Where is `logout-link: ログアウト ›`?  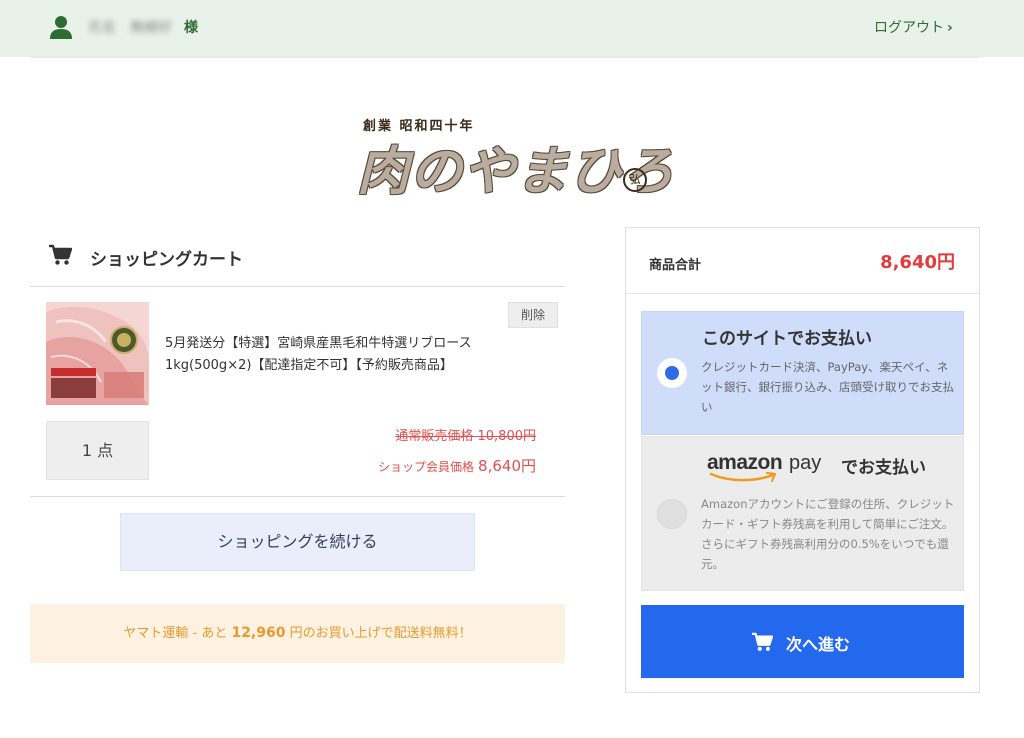 logout-link: ログアウト › is located at coordinates (913, 27).